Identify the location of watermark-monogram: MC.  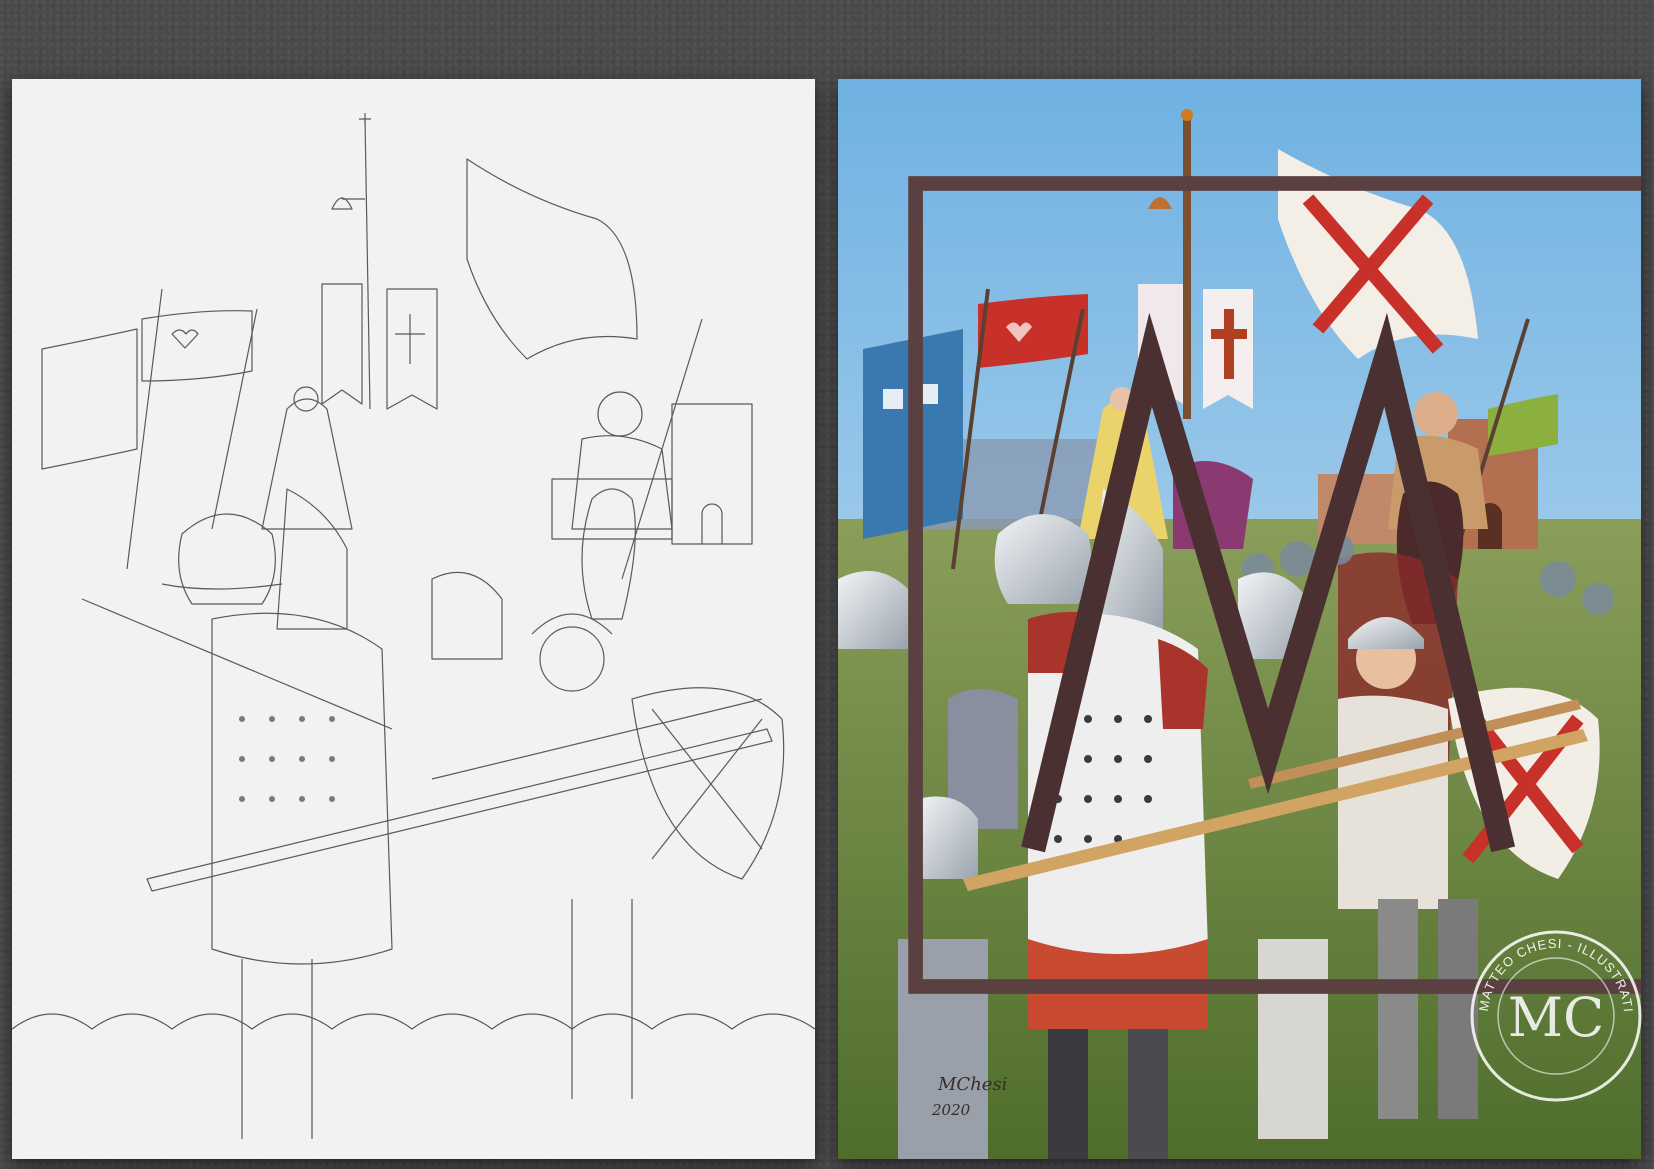
(1556, 1017).